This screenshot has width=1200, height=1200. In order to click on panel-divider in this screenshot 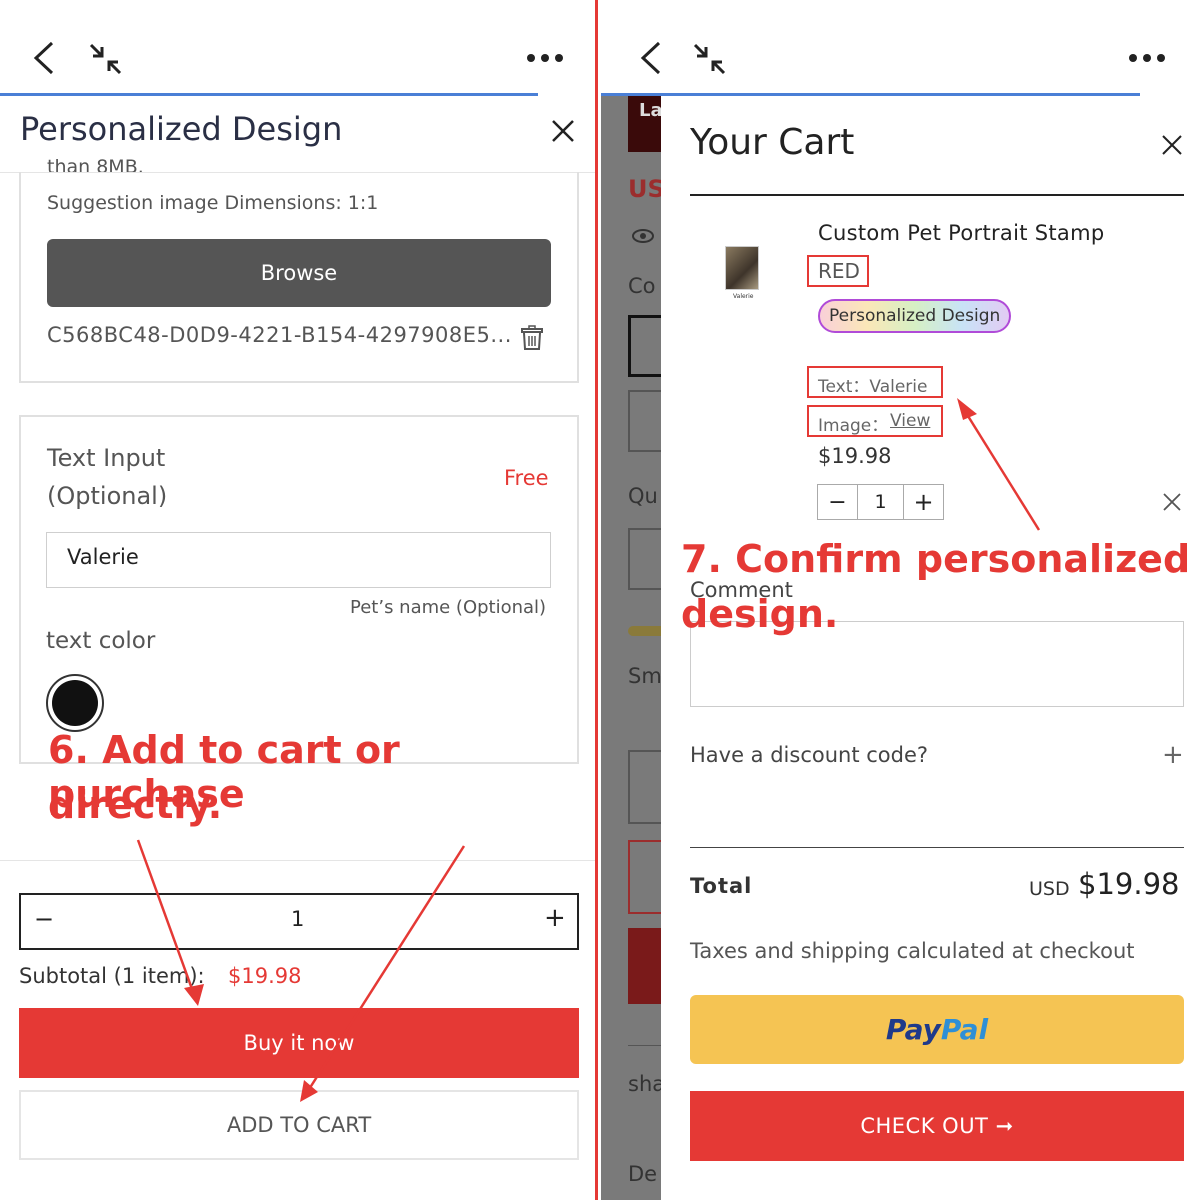, I will do `click(596, 600)`.